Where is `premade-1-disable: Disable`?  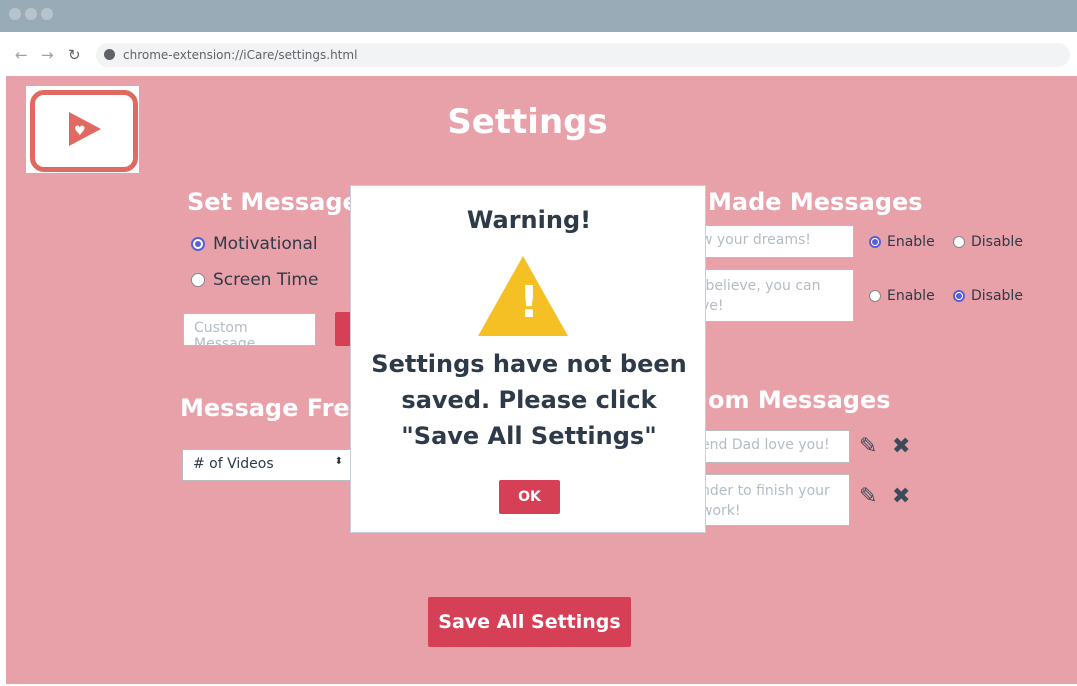
premade-1-disable: Disable is located at coordinates (988, 242).